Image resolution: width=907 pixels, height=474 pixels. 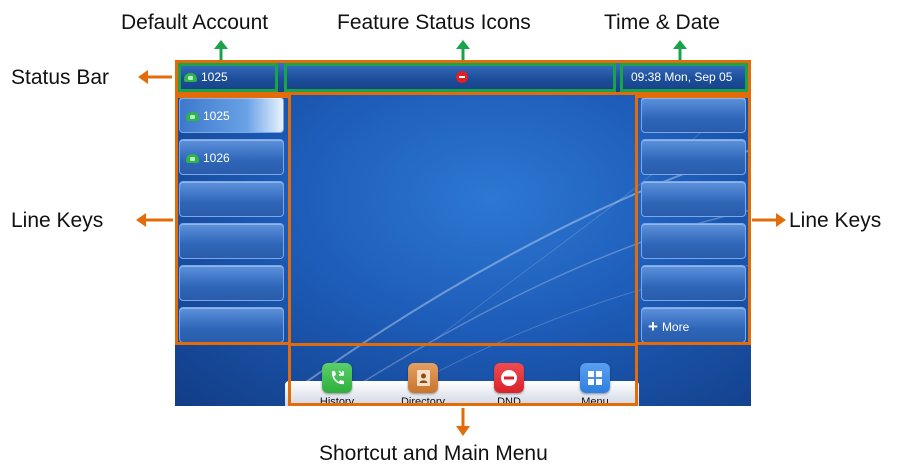 I want to click on menu-grid-icon, so click(x=595, y=378).